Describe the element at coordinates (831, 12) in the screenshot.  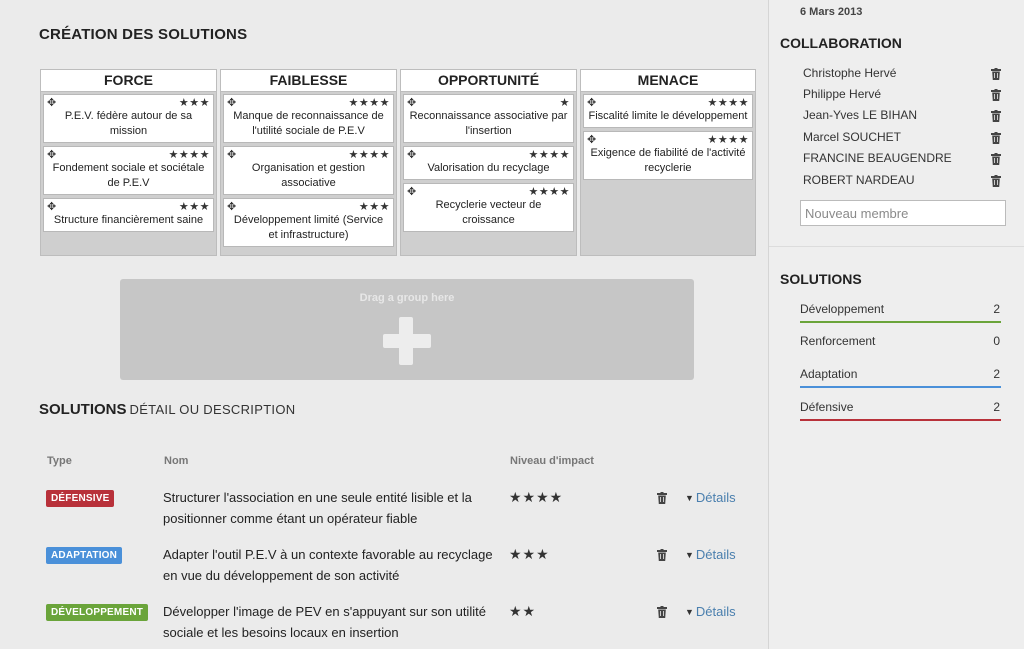
I see `session-date: 6 Mars 2013` at that location.